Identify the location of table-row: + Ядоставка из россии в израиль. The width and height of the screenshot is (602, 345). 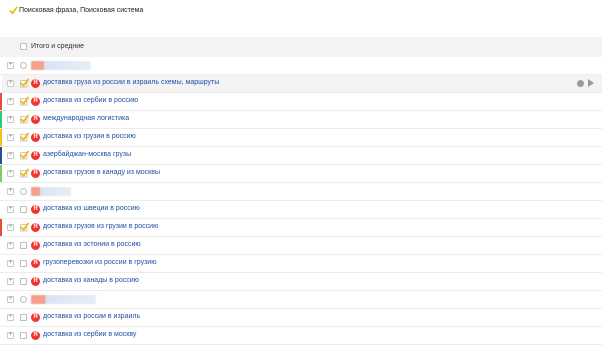
(301, 318).